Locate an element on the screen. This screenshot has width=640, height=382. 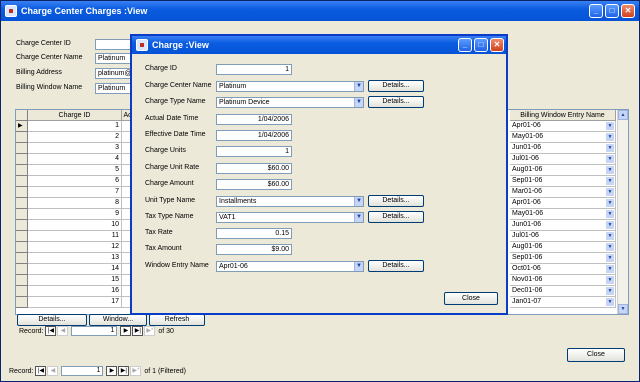
scroll-down-icon: ▼ is located at coordinates (623, 309).